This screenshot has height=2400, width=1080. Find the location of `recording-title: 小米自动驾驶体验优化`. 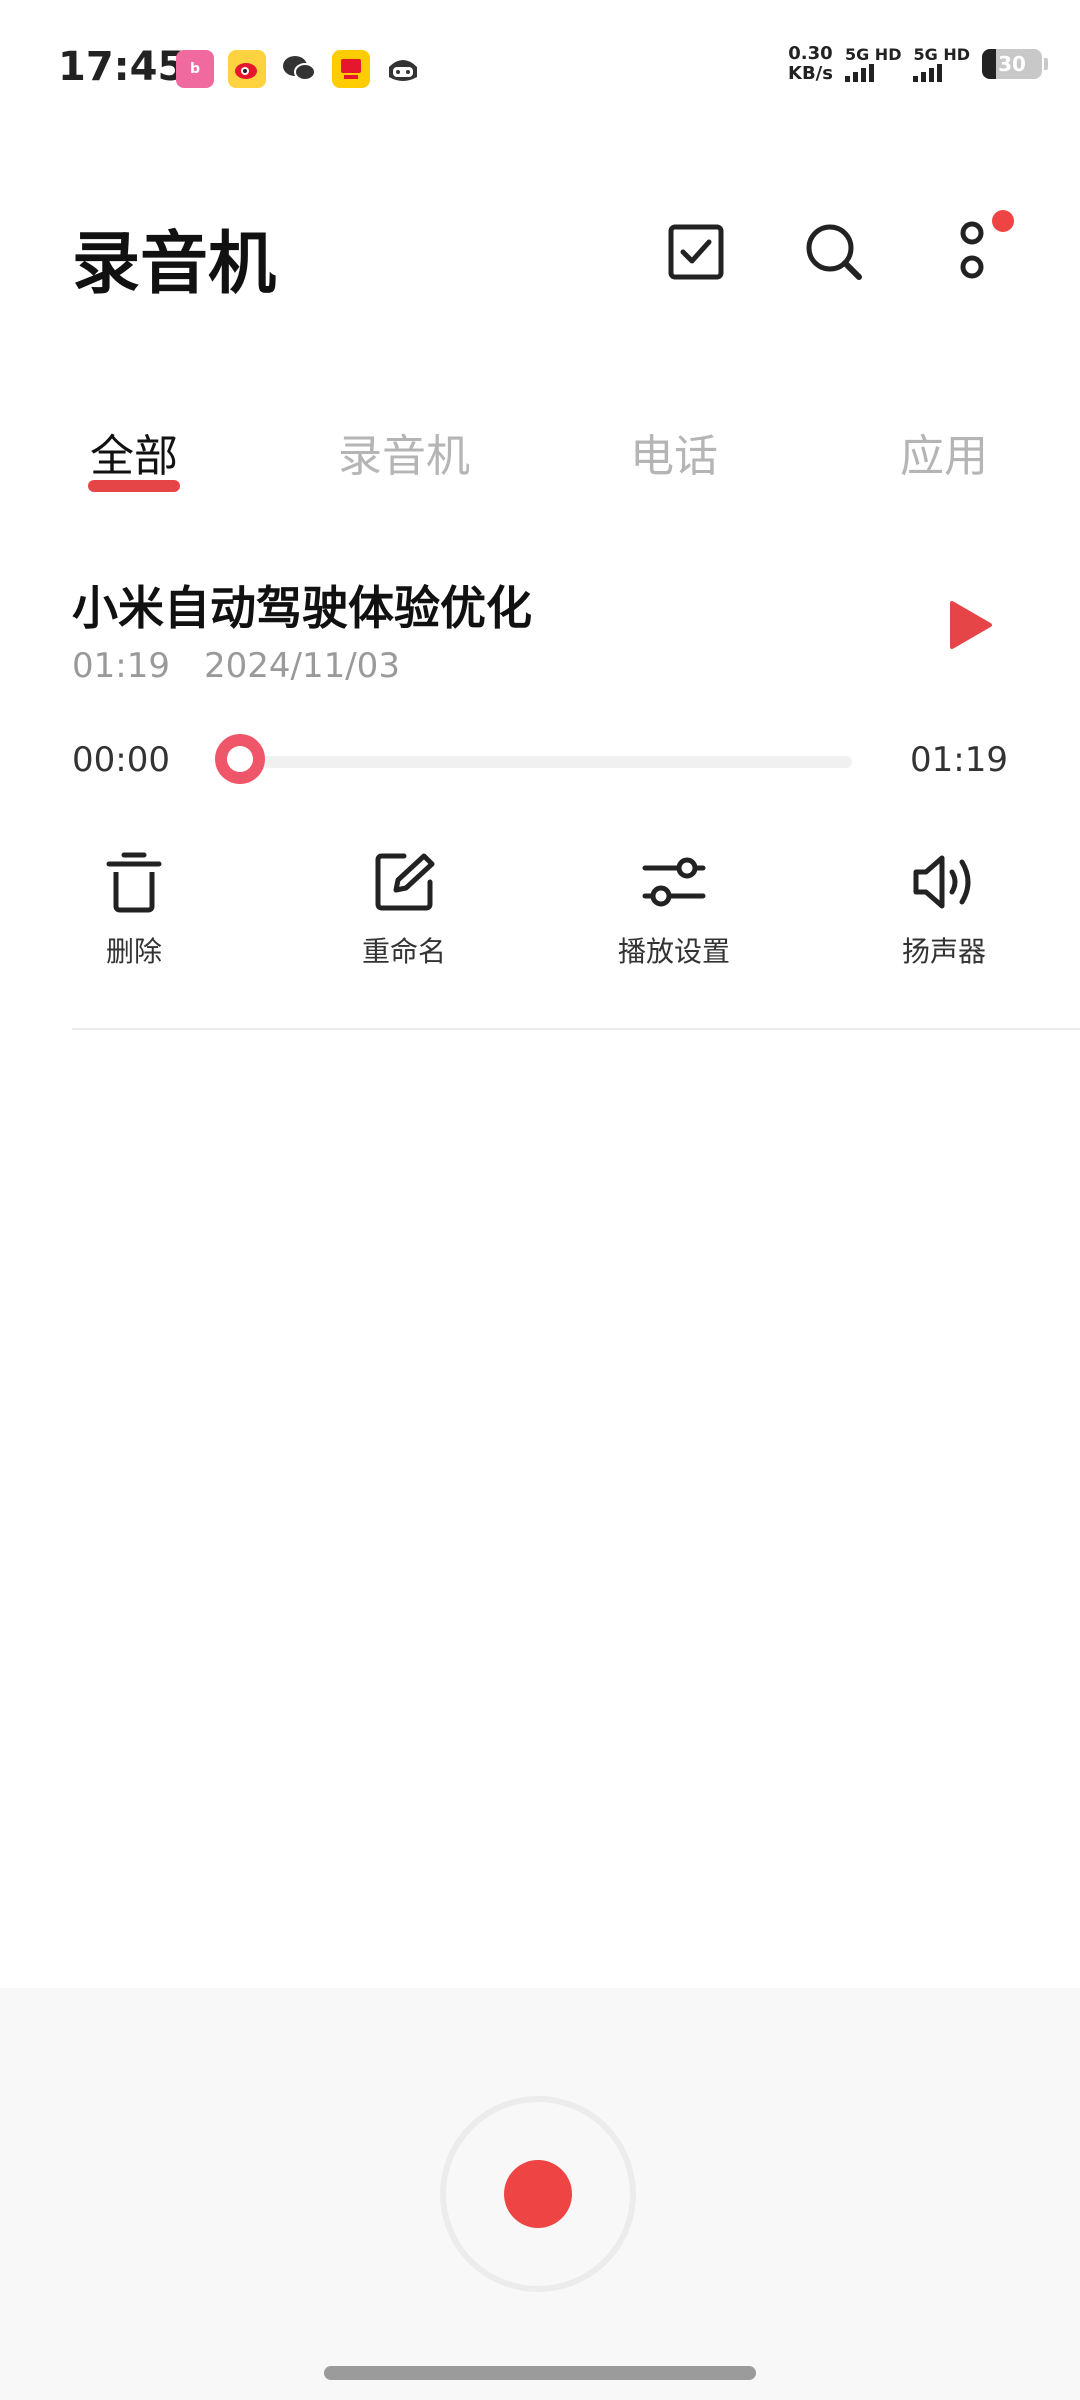

recording-title: 小米自动驾驶体验优化 is located at coordinates (302, 605).